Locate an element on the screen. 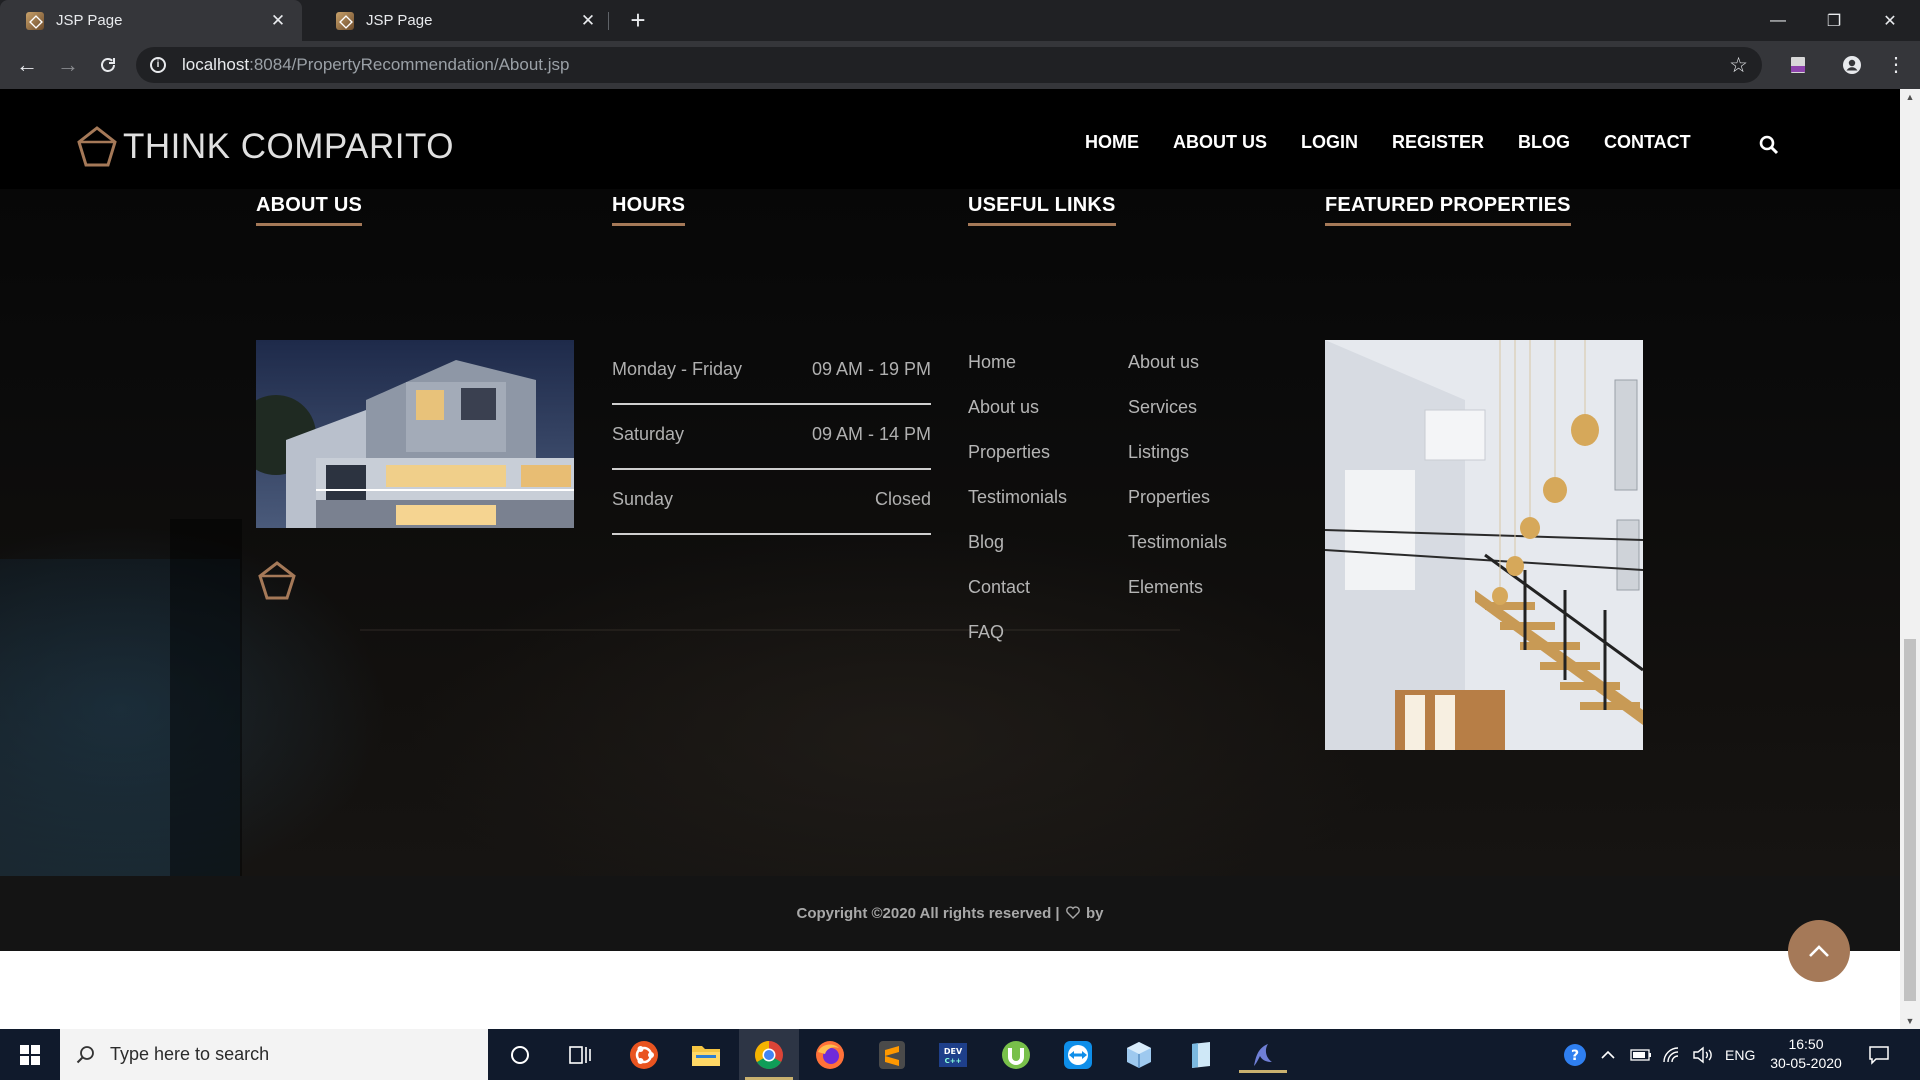  tray-help-icon: ? is located at coordinates (1575, 1054).